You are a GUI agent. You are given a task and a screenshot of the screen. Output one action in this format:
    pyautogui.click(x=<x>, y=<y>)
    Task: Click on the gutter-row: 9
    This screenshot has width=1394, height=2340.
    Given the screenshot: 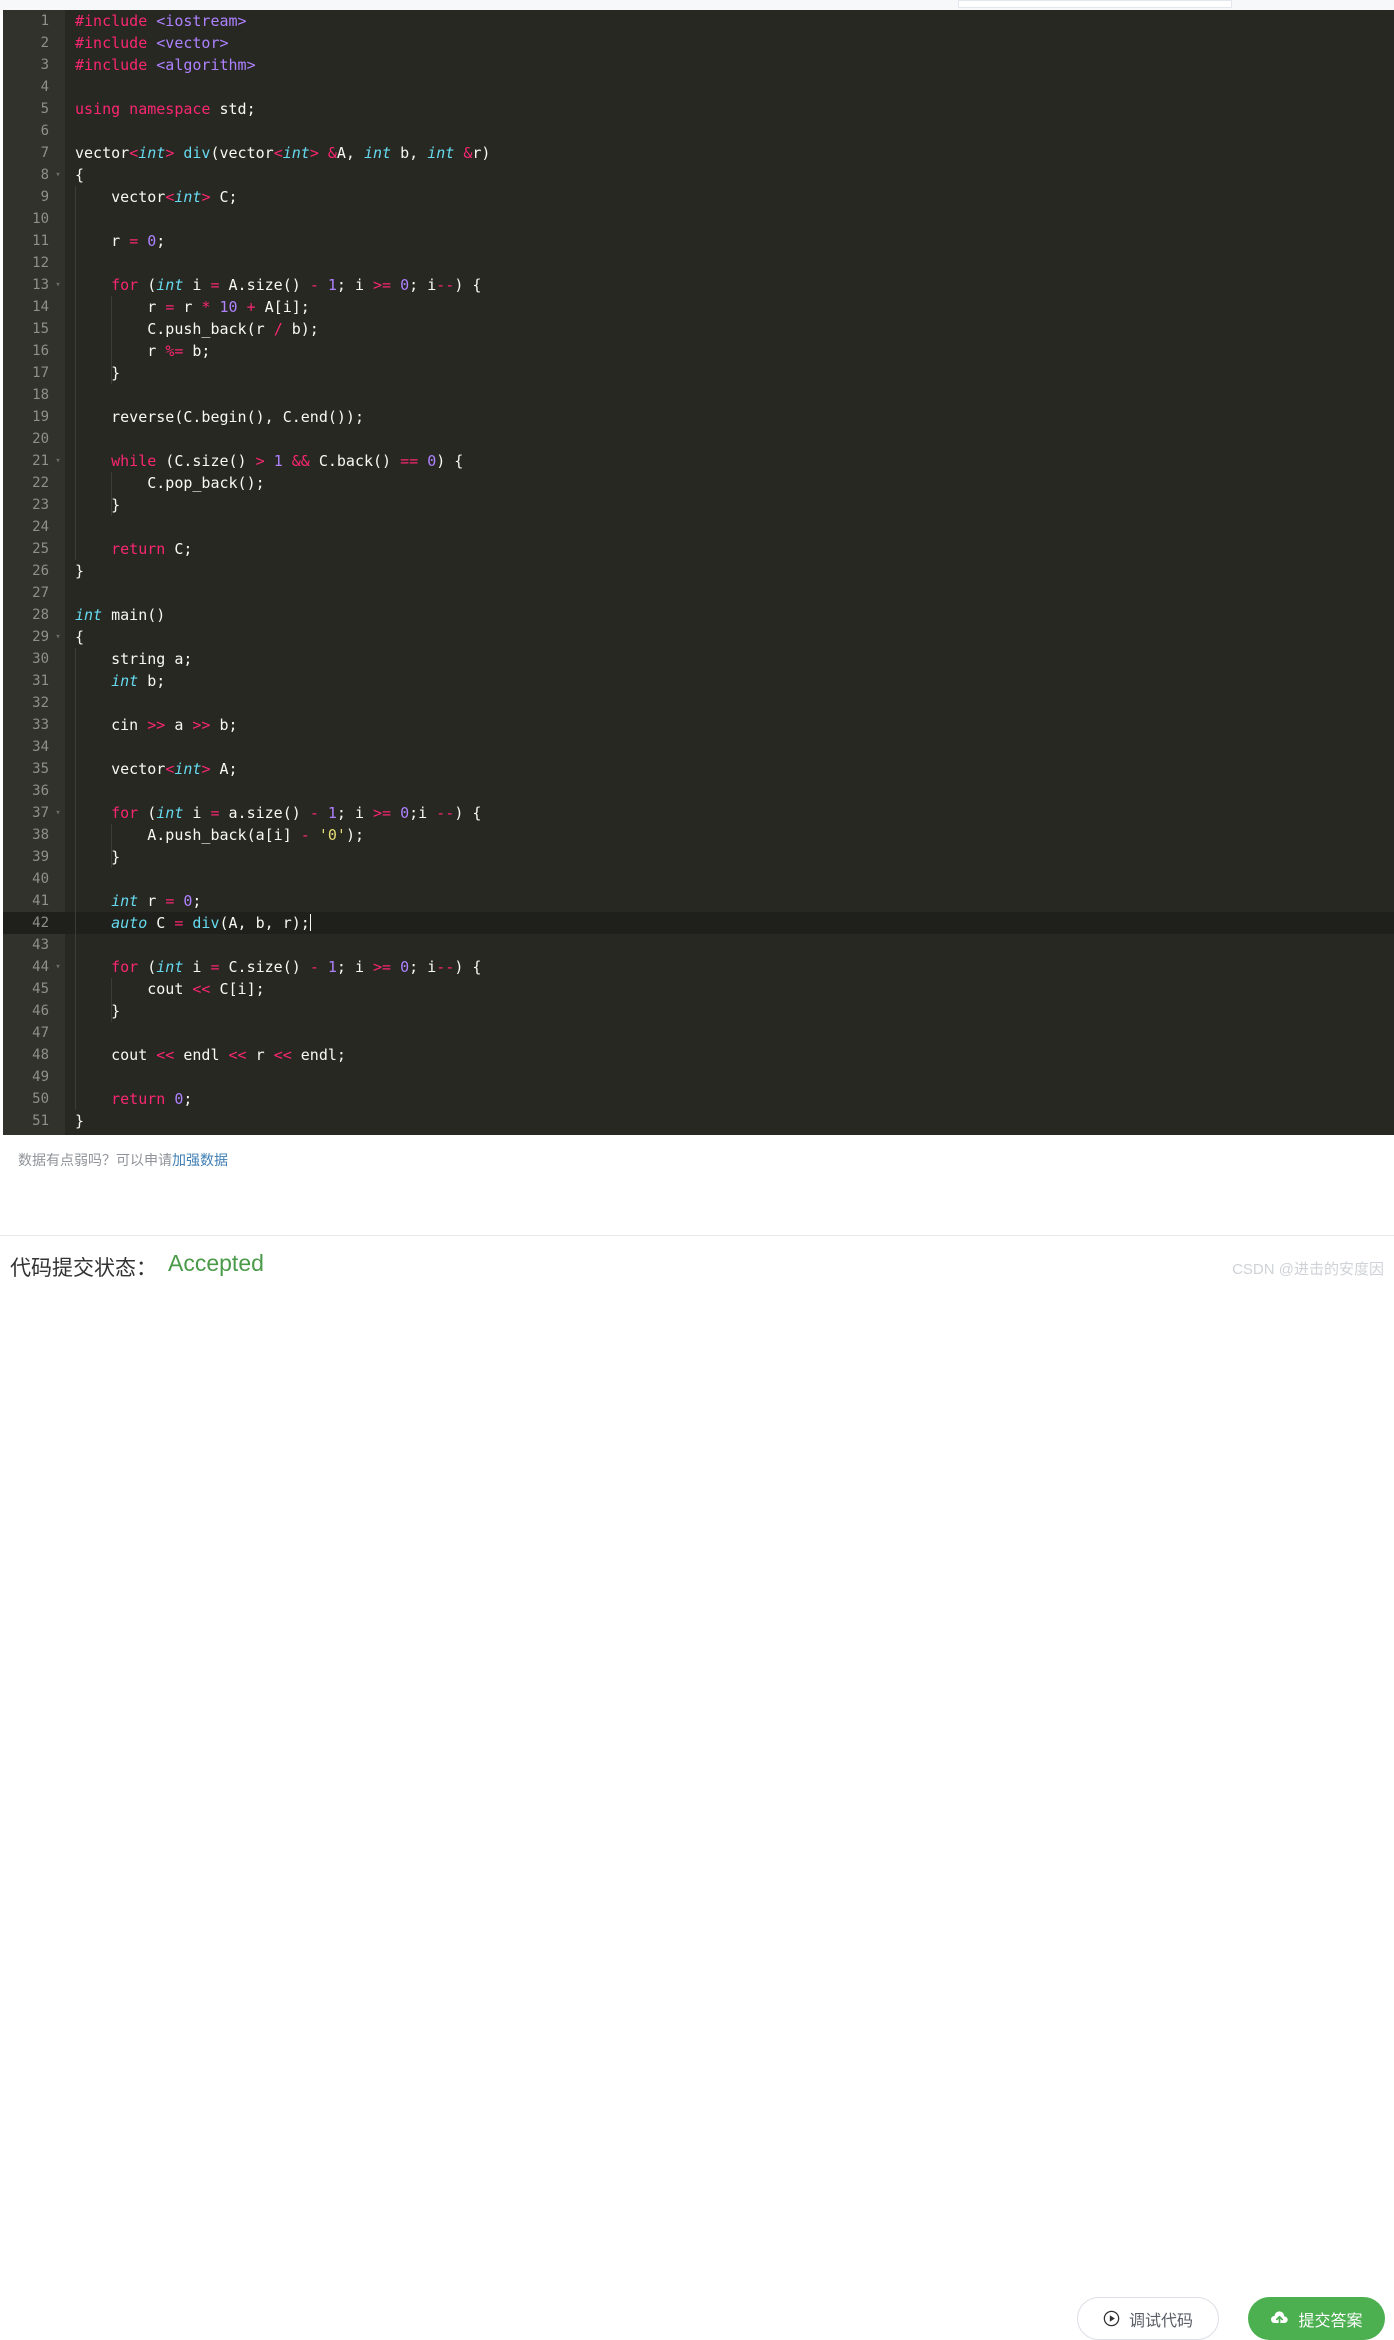 What is the action you would take?
    pyautogui.click(x=34, y=197)
    